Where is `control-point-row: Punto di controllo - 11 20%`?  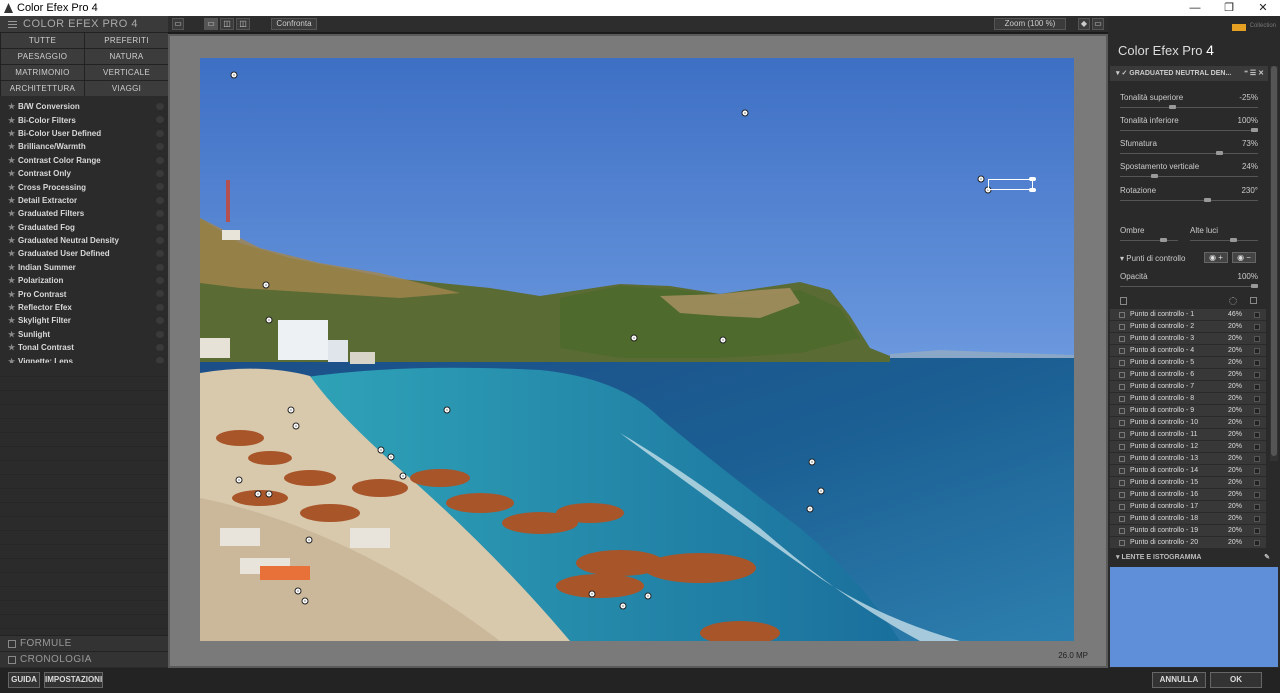
control-point-row: Punto di controllo - 11 20% is located at coordinates (1188, 435).